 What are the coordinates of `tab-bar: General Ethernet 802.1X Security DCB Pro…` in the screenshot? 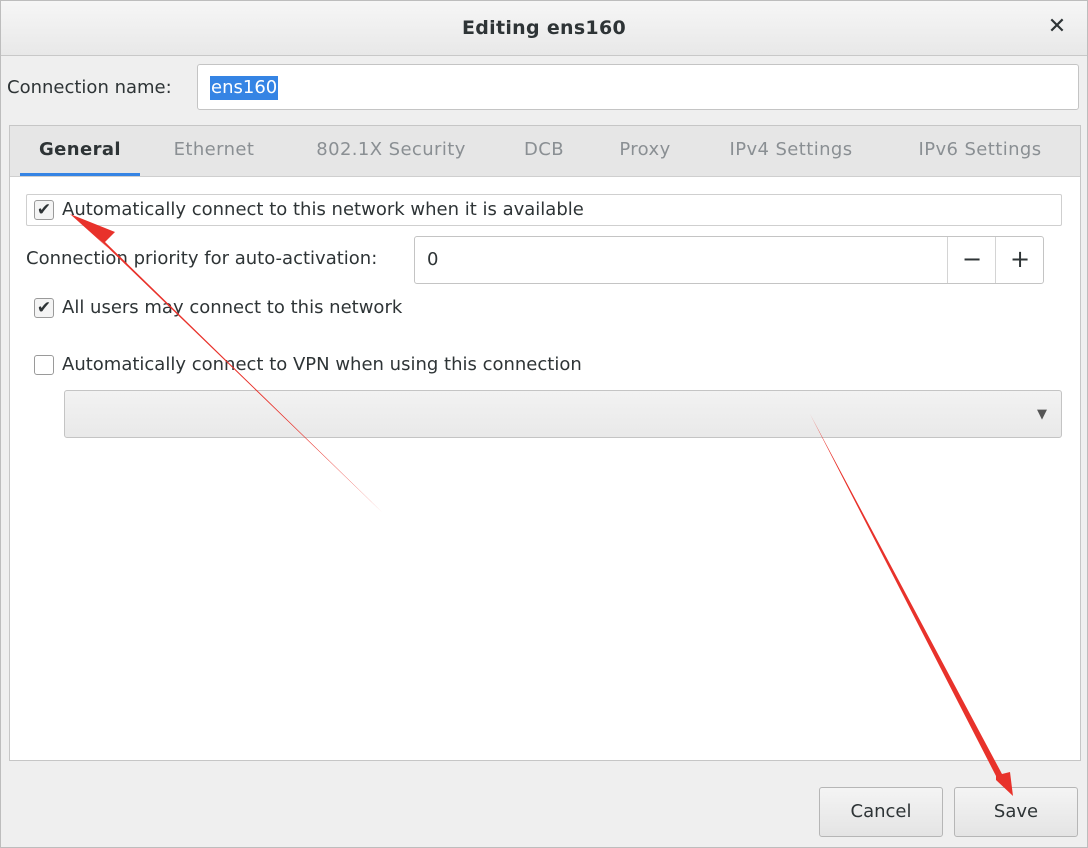 It's located at (545, 151).